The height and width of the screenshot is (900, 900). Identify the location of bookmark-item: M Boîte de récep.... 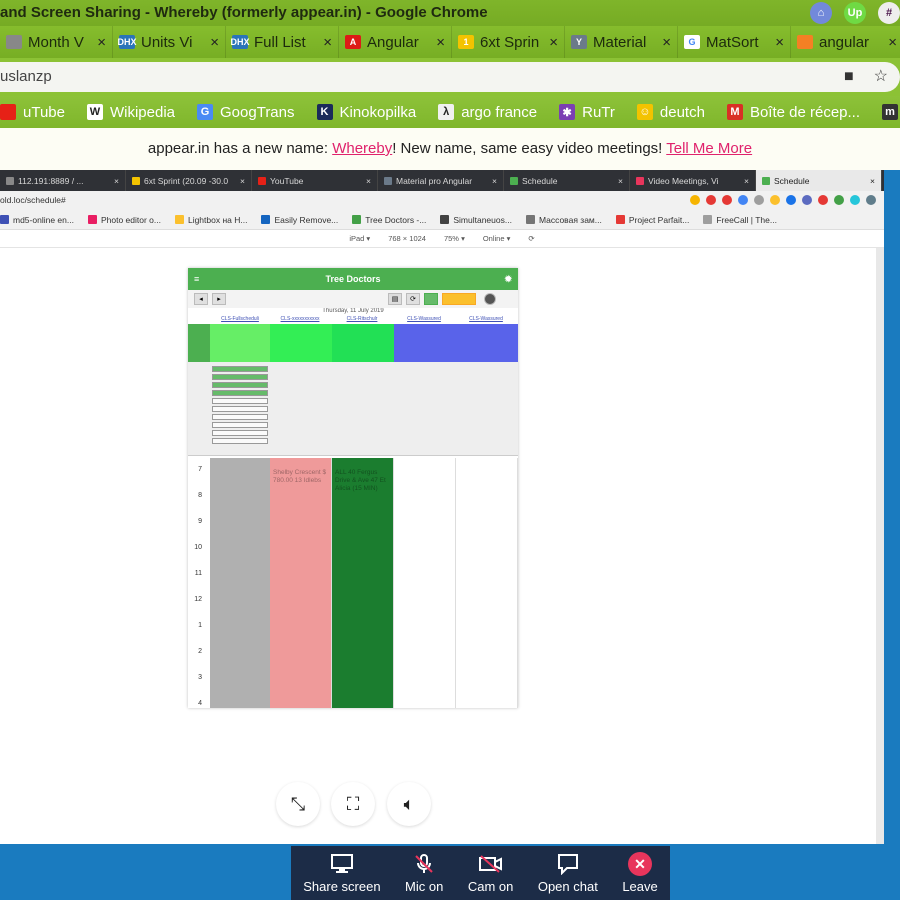
(793, 112).